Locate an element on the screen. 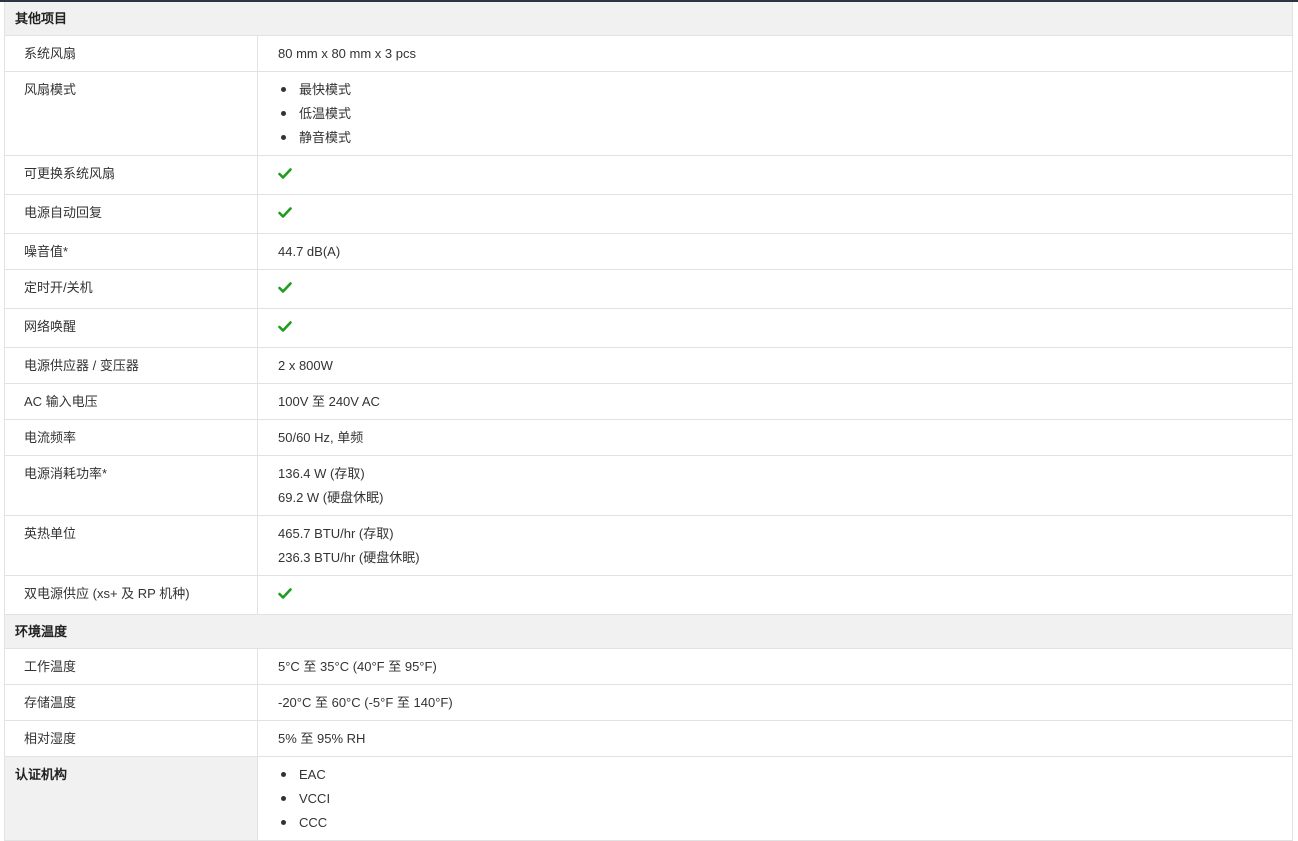 The height and width of the screenshot is (841, 1298). spec-row-dual-psu: 双电源供应 (xs+ 及 RP 机种) is located at coordinates (648, 595).